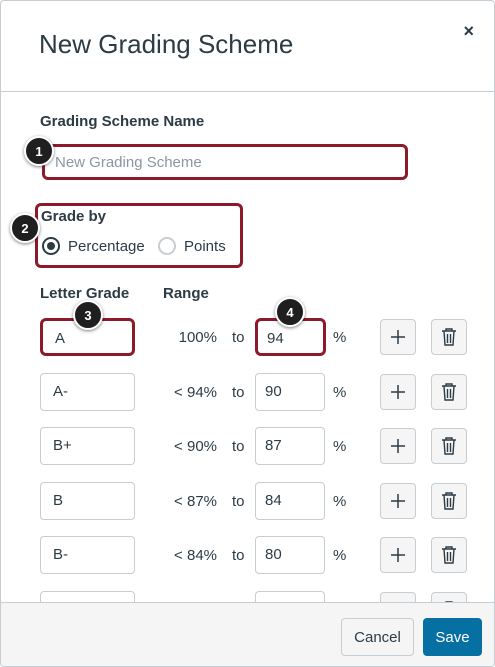 The width and height of the screenshot is (495, 667). I want to click on callout-4: 4, so click(290, 312).